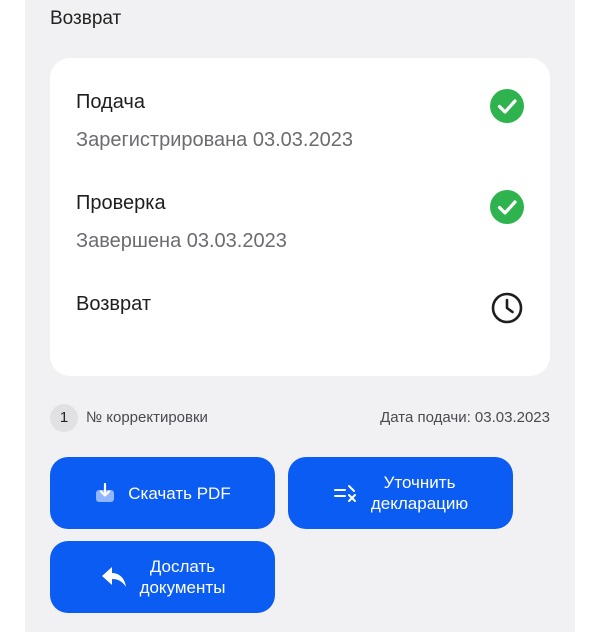 The image size is (600, 632). I want to click on step-title: Проверка, so click(121, 203).